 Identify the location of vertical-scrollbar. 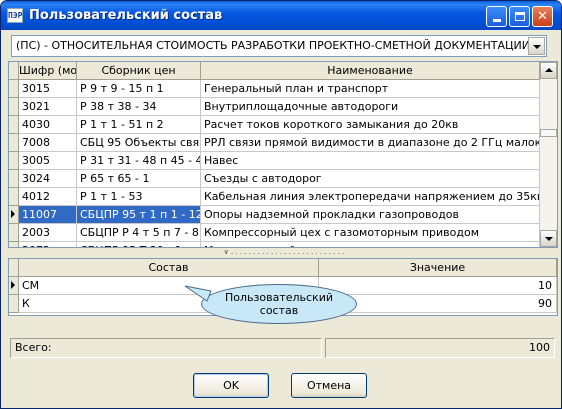
(548, 154).